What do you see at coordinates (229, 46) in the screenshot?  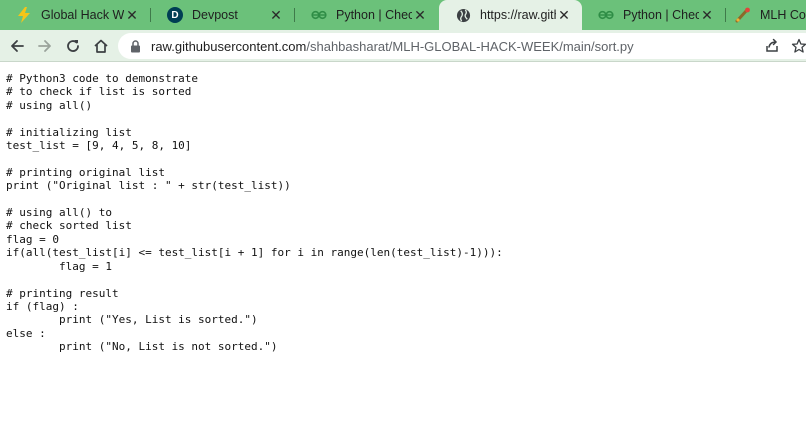 I see `url-host: raw.githubusercontent.com` at bounding box center [229, 46].